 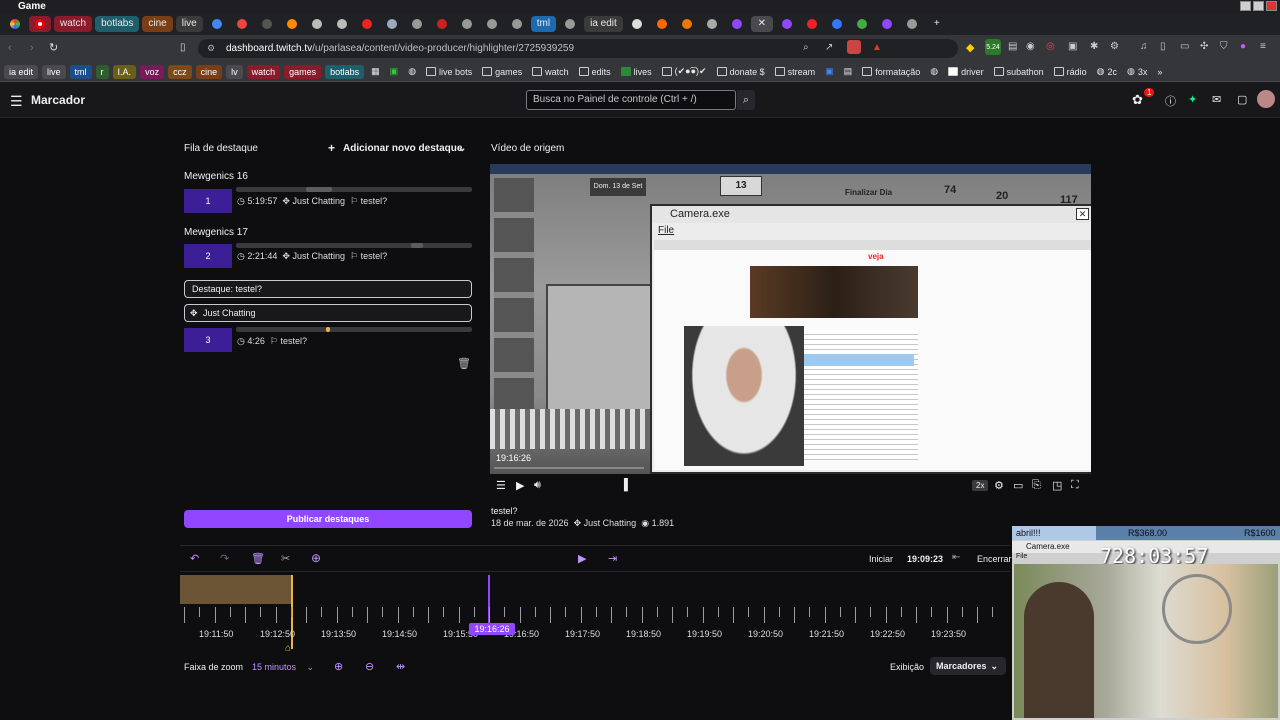 I want to click on add-highlight-button: + Adicionar novo destaque ⌄, so click(x=397, y=149).